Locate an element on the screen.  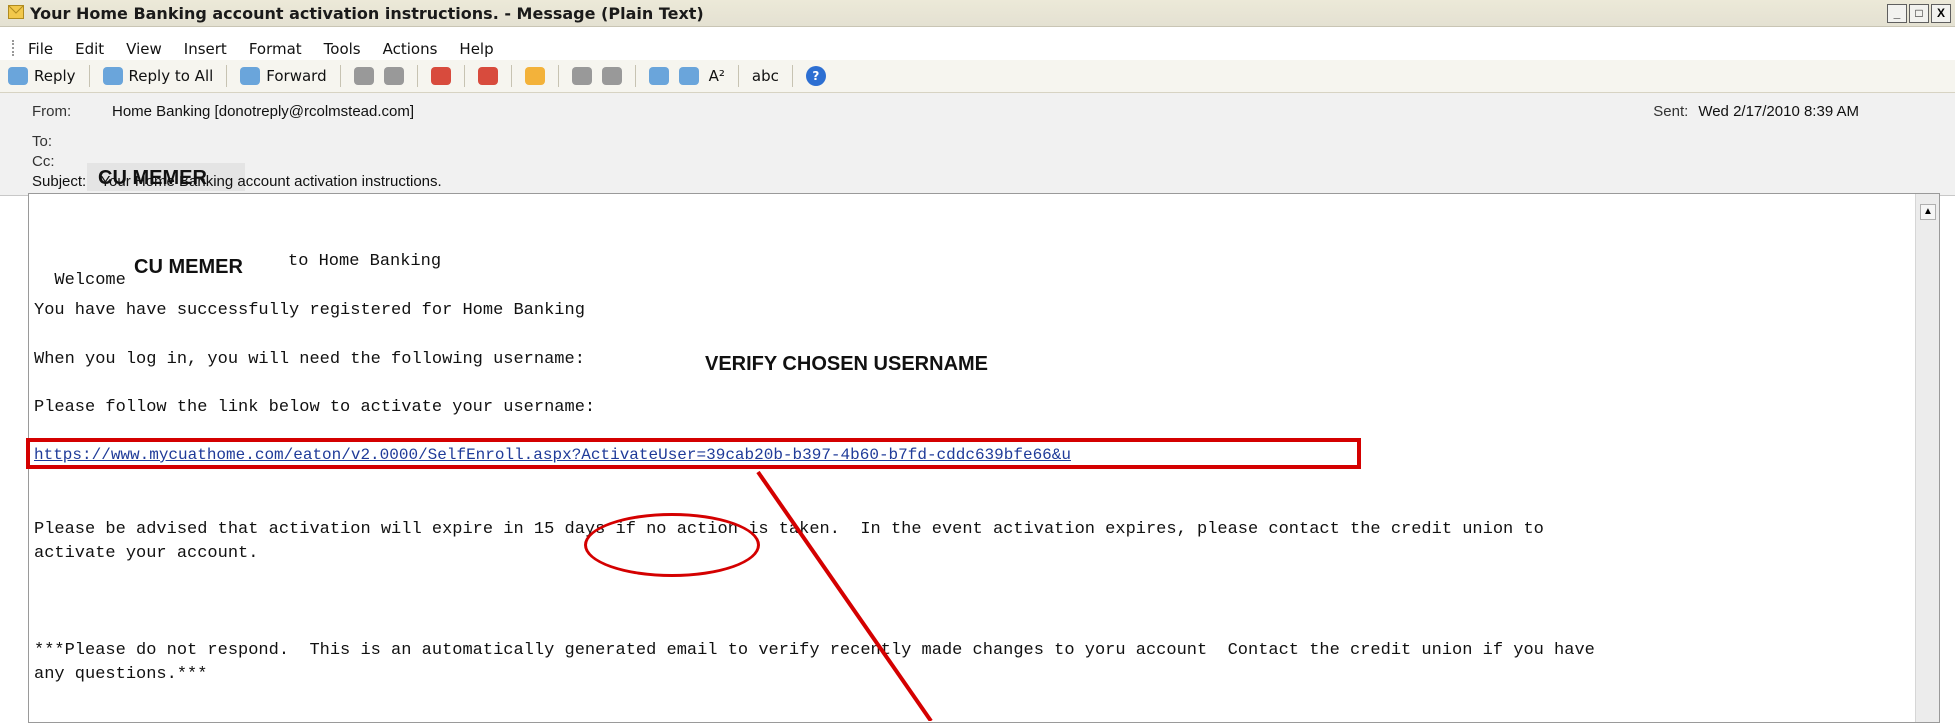
days-highlight-ellipse is located at coordinates (672, 545).